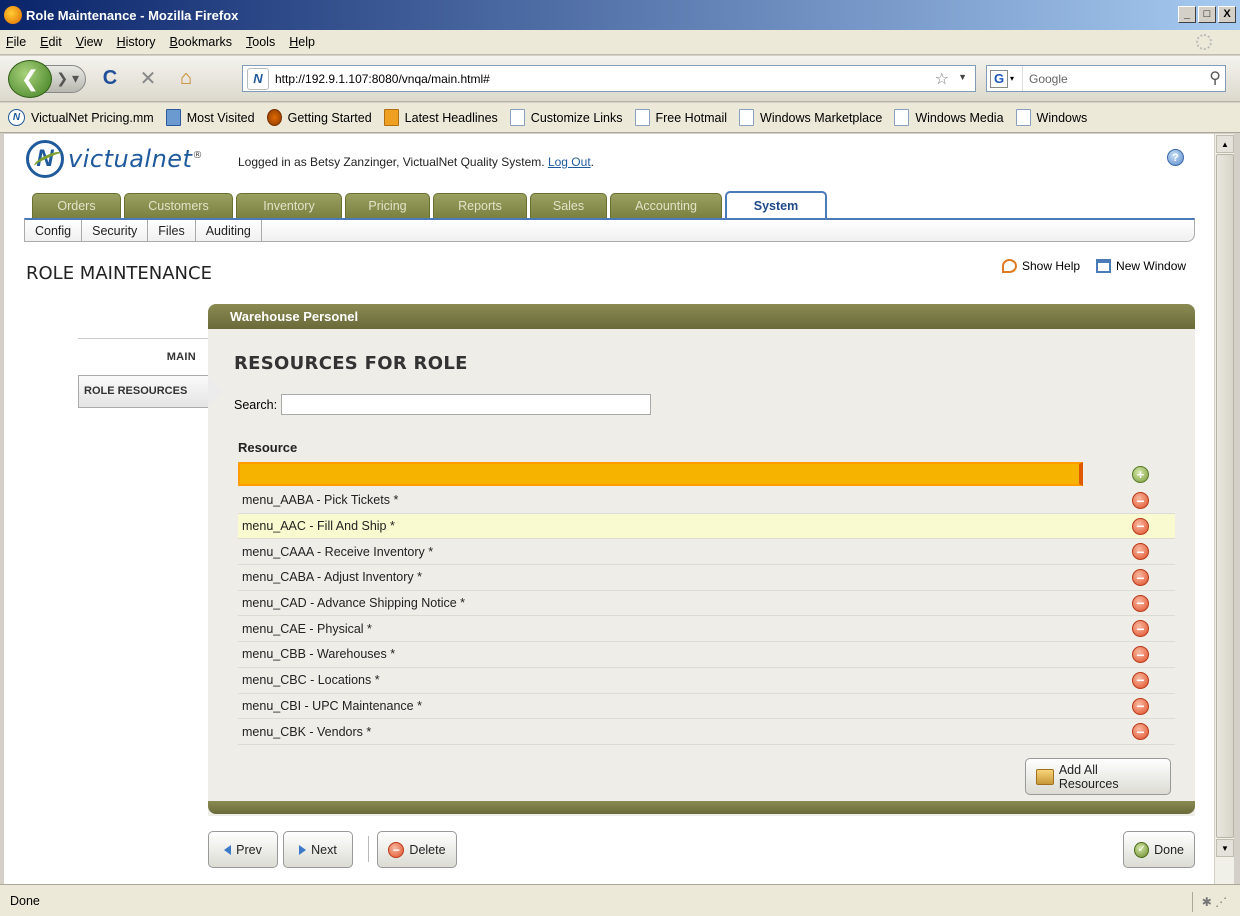 The height and width of the screenshot is (916, 1240). Describe the element at coordinates (1106, 78) in the screenshot. I see `search-bar: G ▾ Google ⚲` at that location.